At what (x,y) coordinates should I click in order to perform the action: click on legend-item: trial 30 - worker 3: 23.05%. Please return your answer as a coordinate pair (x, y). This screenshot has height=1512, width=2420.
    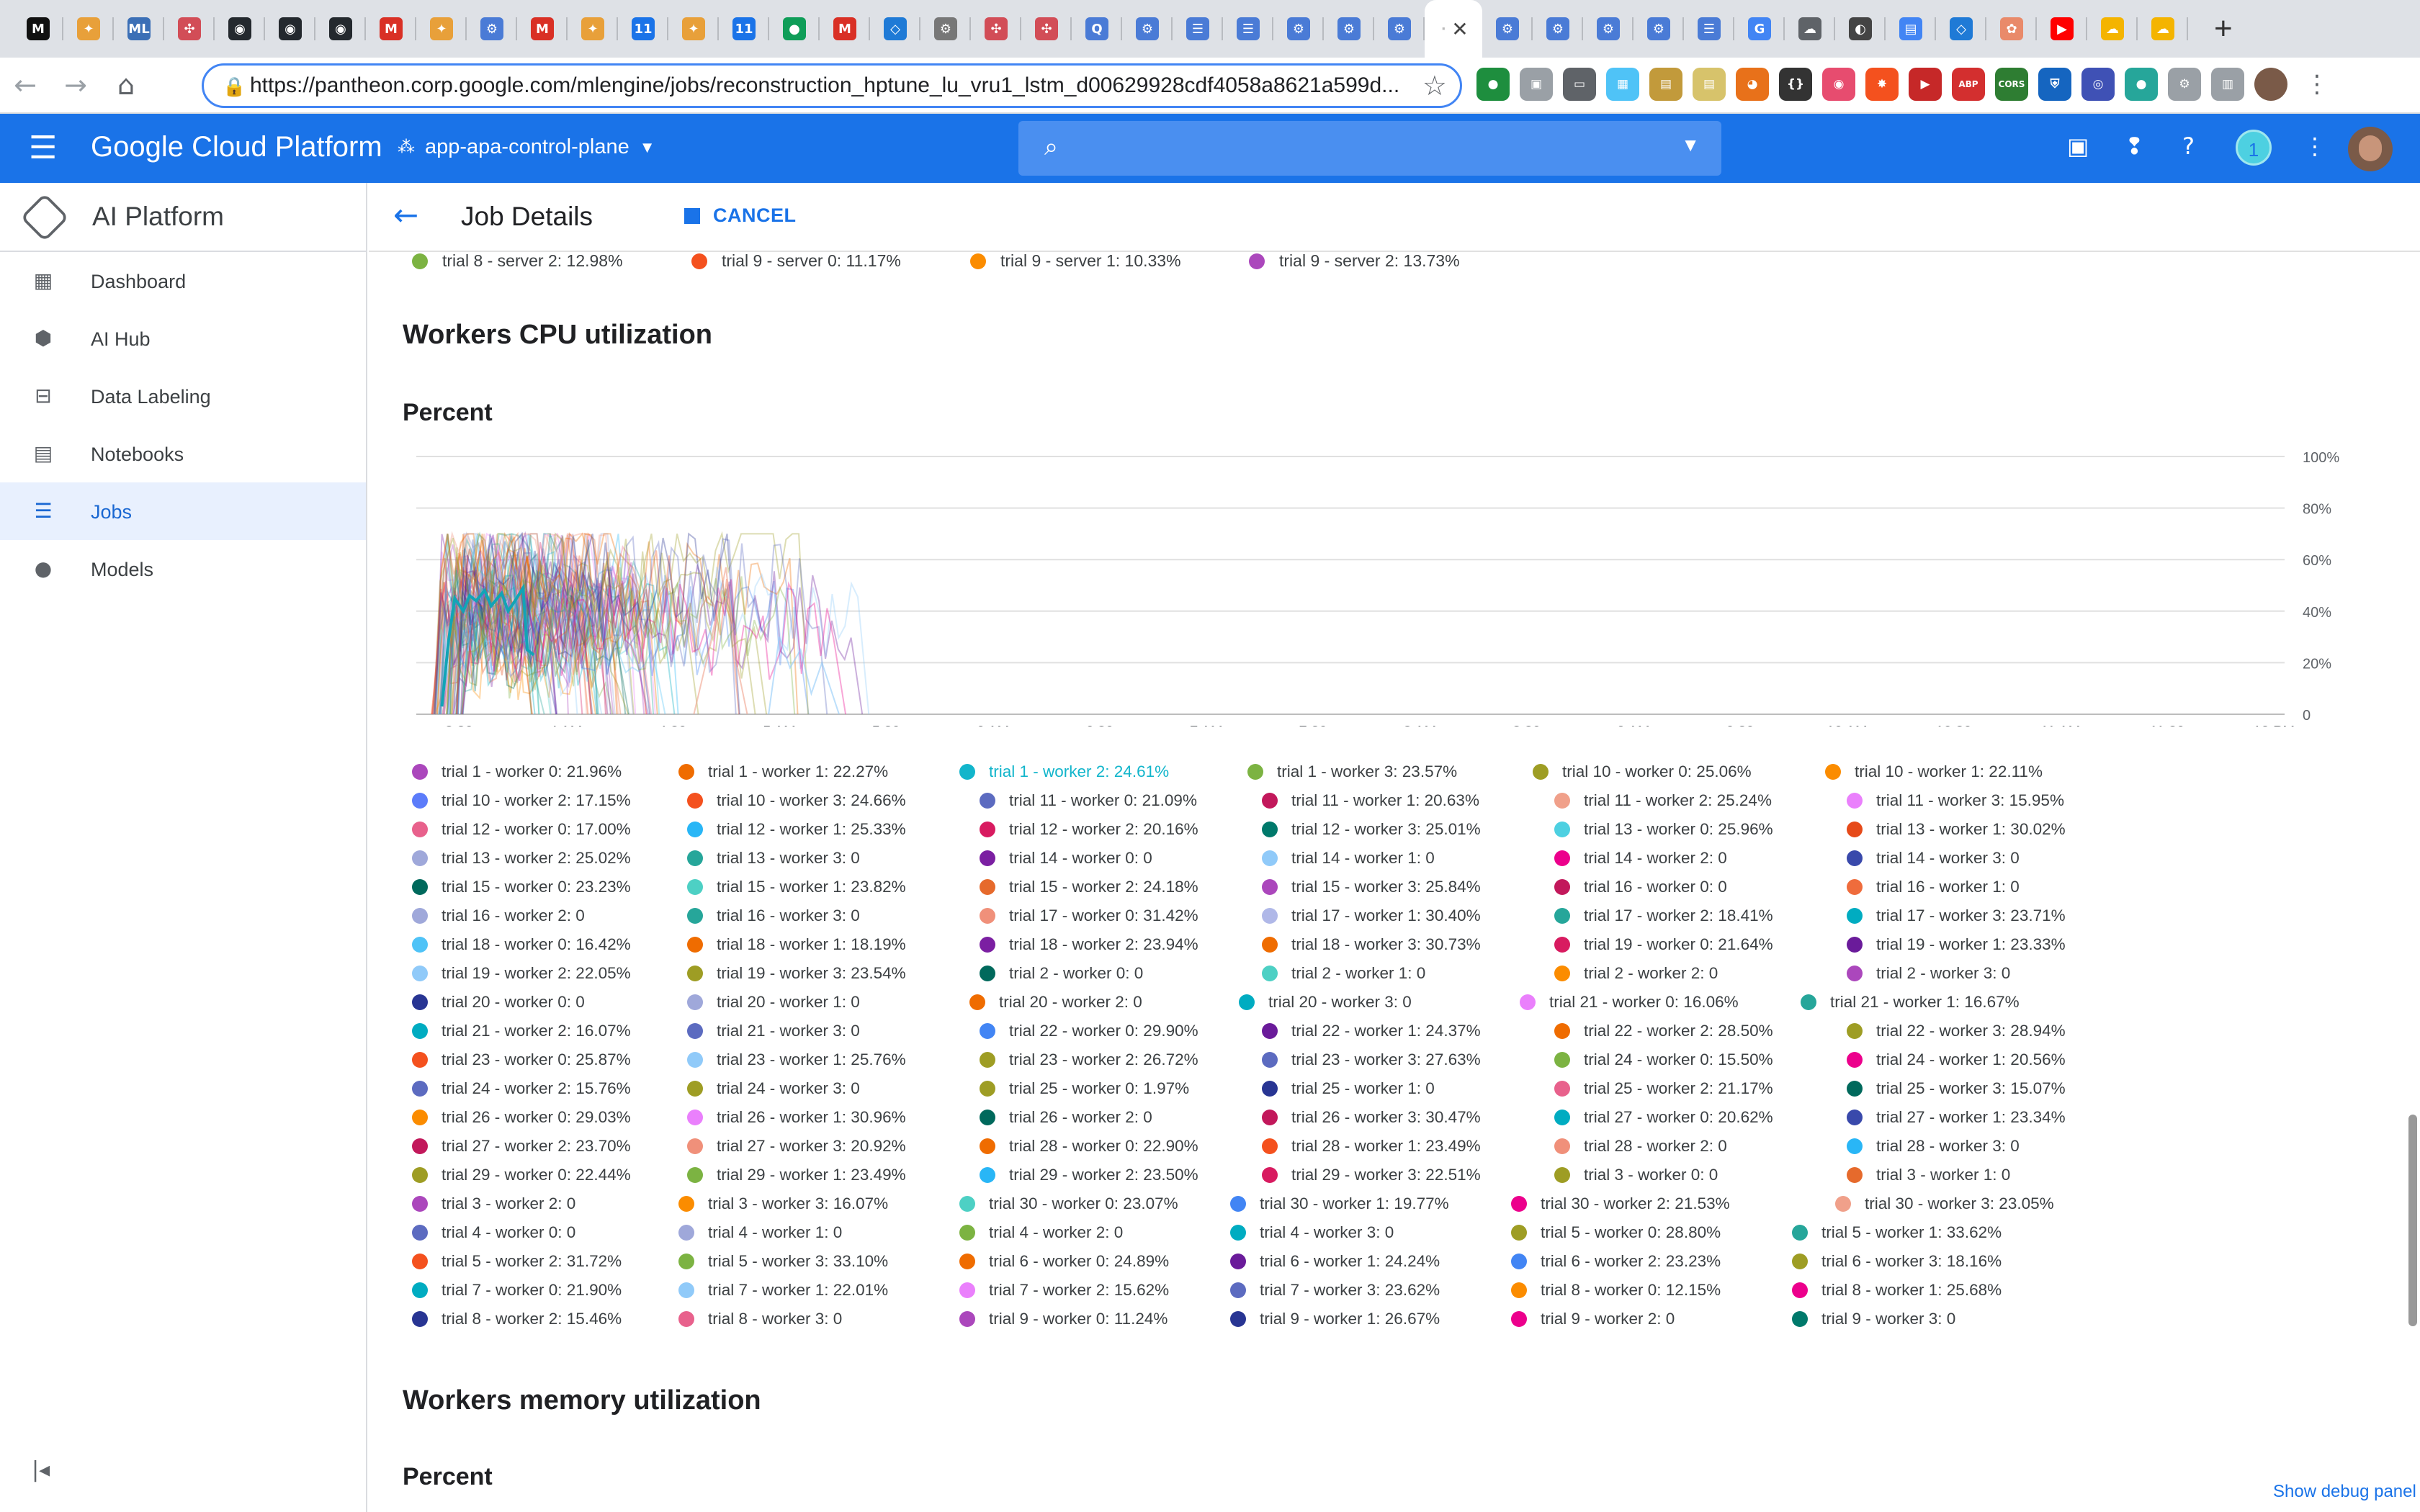
    Looking at the image, I should click on (1944, 1203).